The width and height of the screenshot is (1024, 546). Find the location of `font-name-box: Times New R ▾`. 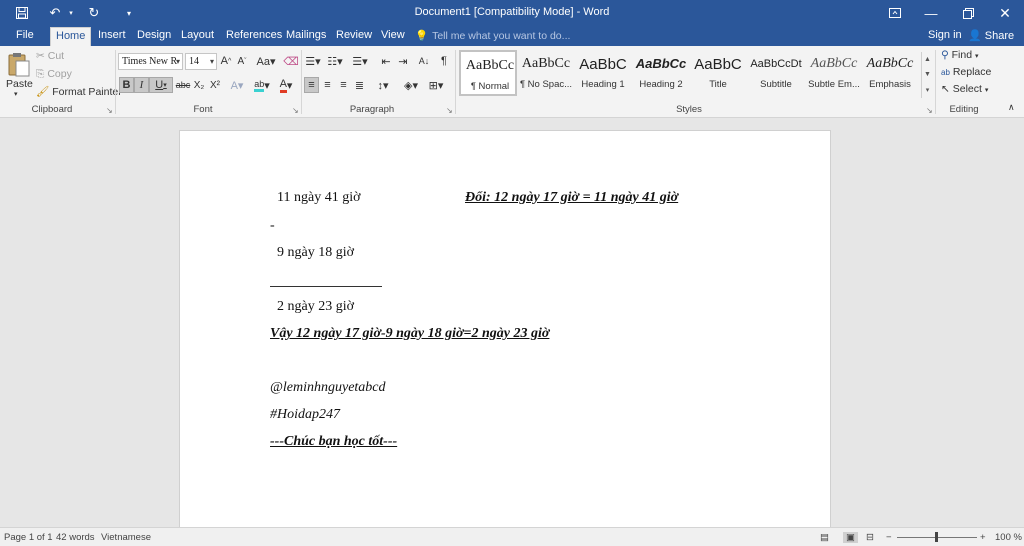

font-name-box: Times New R ▾ is located at coordinates (150, 61).